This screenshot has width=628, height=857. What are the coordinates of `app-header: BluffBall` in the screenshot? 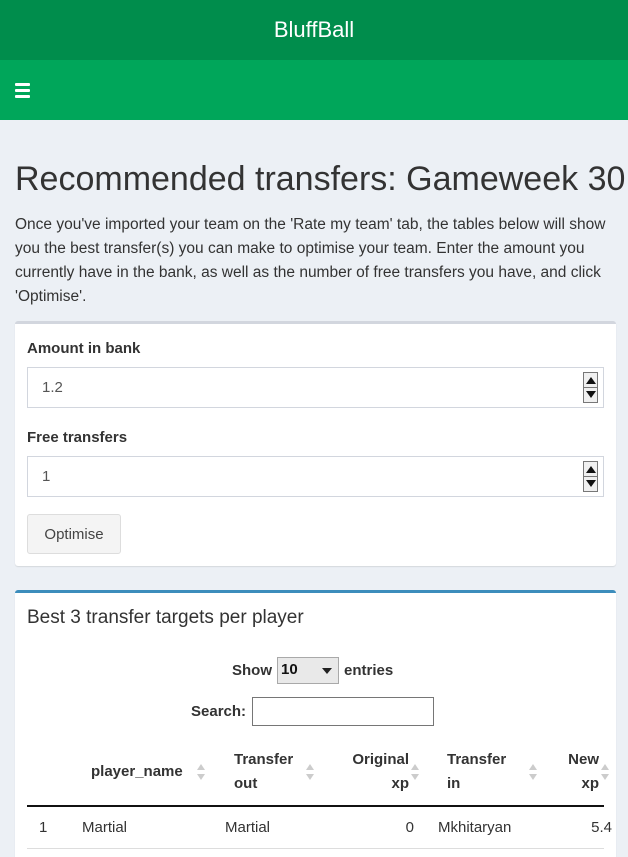 It's located at (314, 30).